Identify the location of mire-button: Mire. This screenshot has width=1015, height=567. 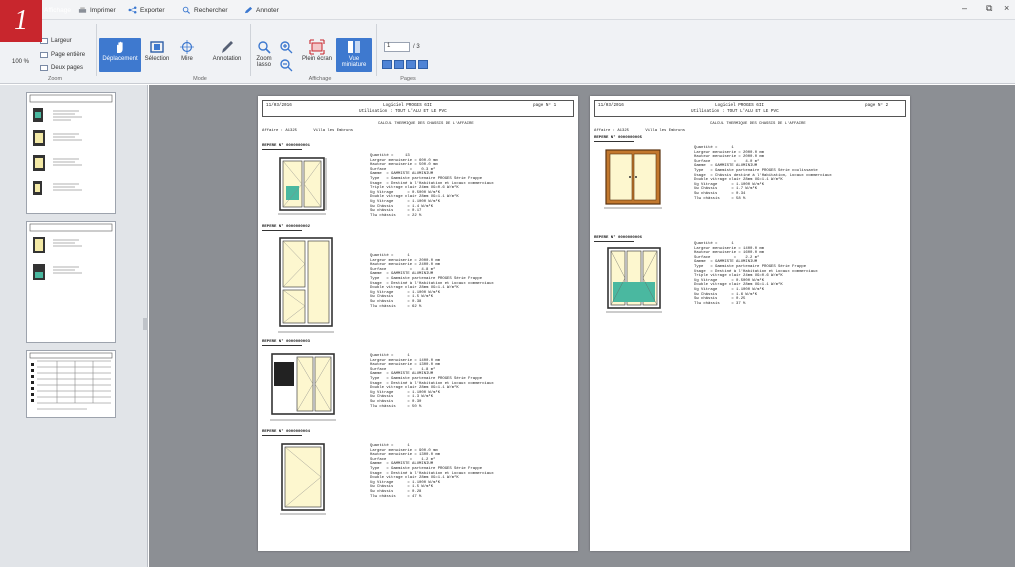
(187, 50).